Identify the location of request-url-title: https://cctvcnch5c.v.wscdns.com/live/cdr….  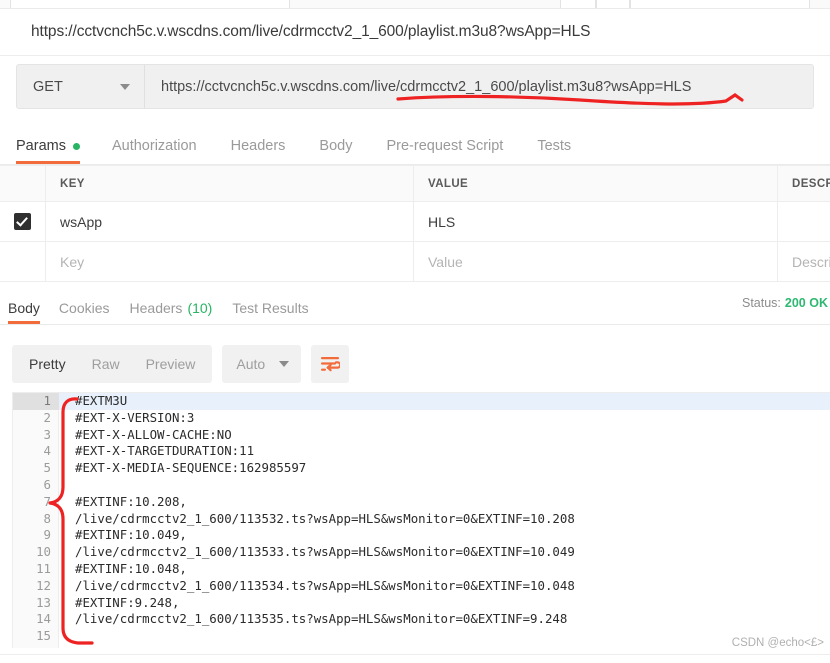
(311, 31).